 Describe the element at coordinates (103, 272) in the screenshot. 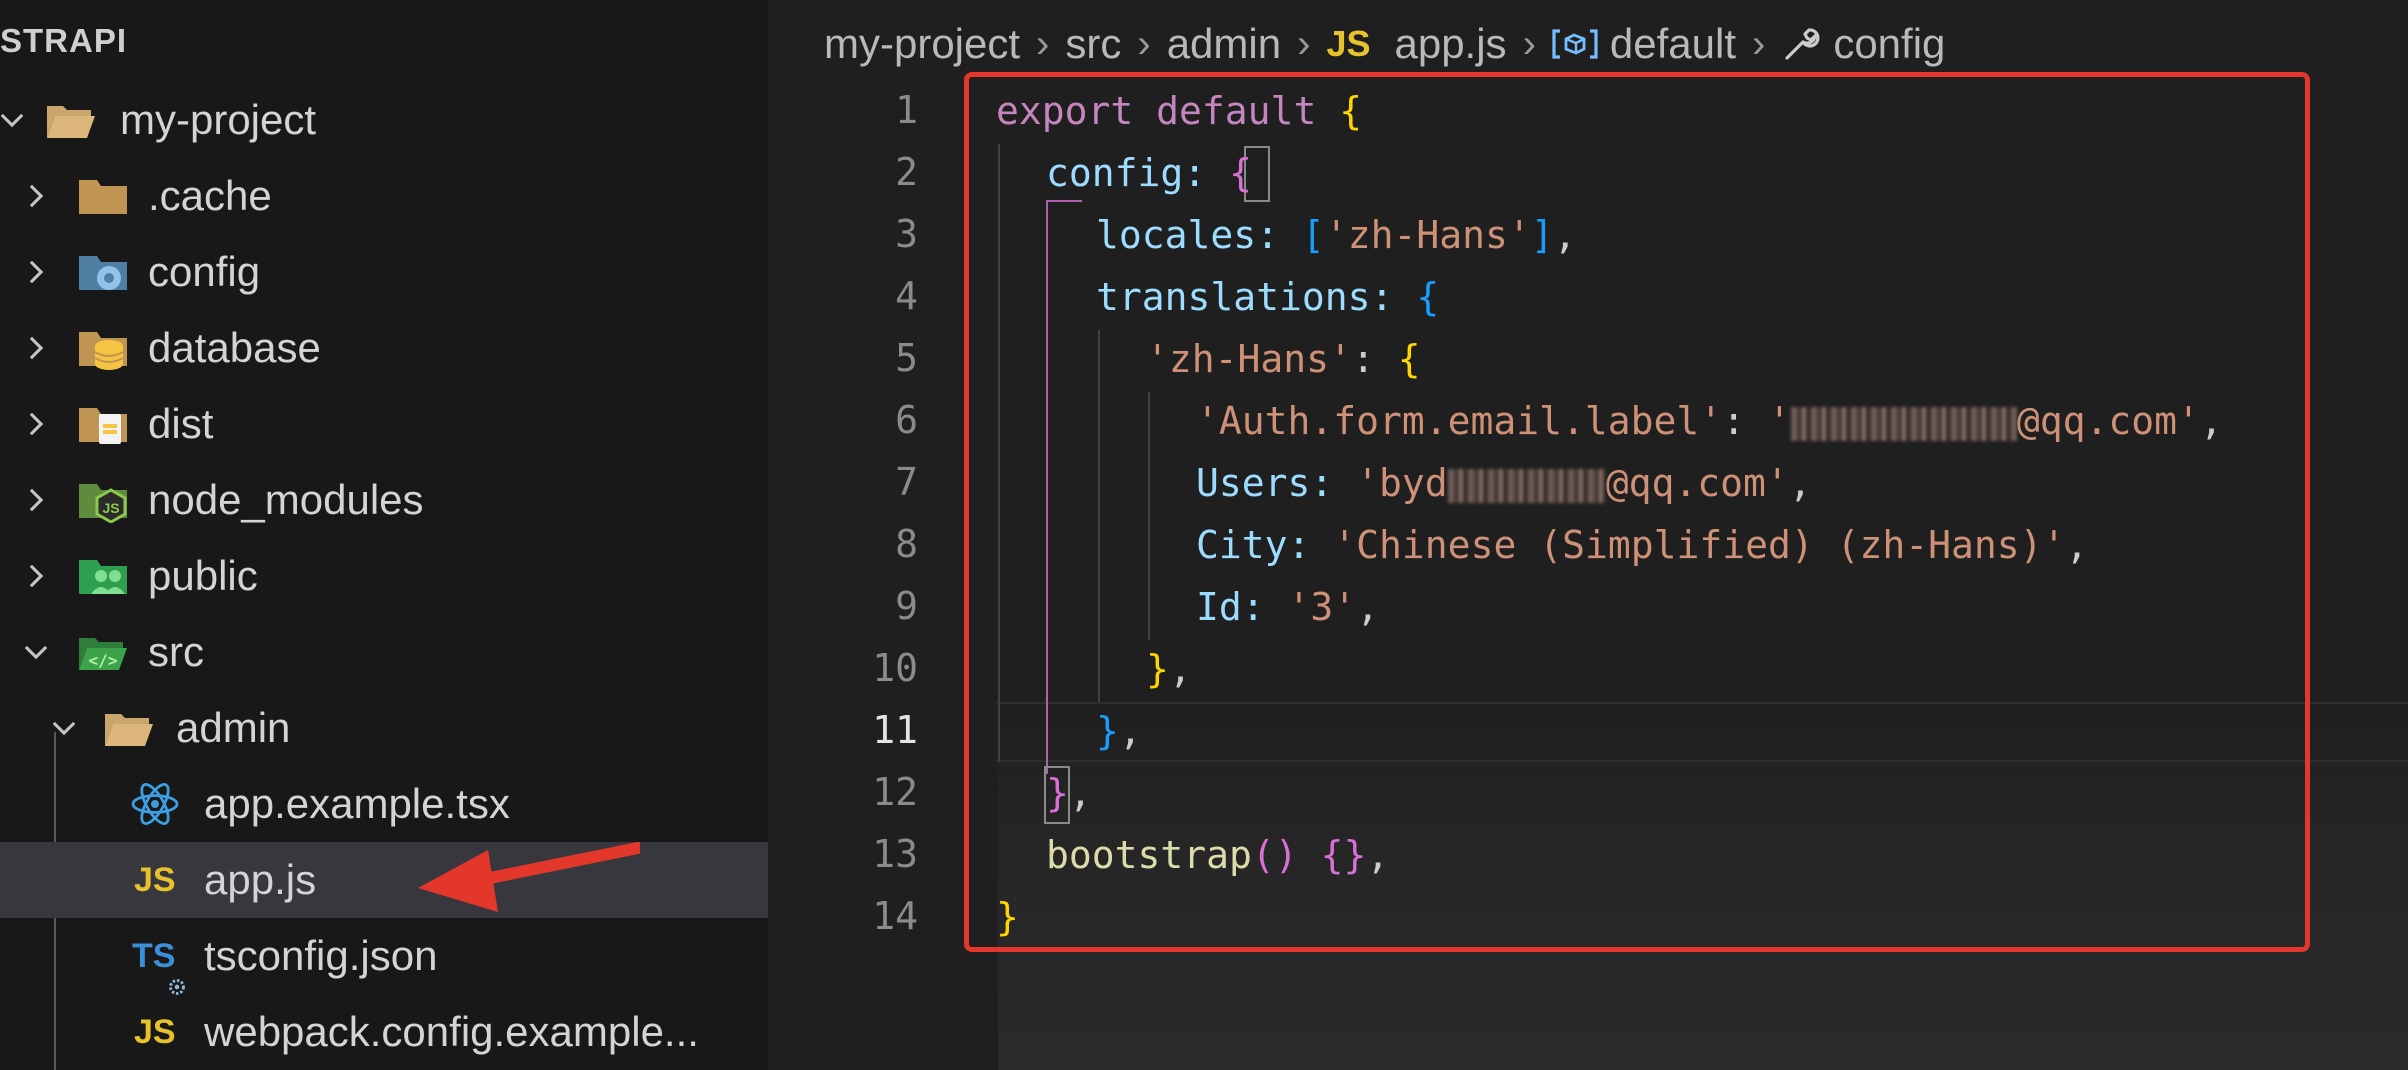

I see `config-folder-icon` at that location.